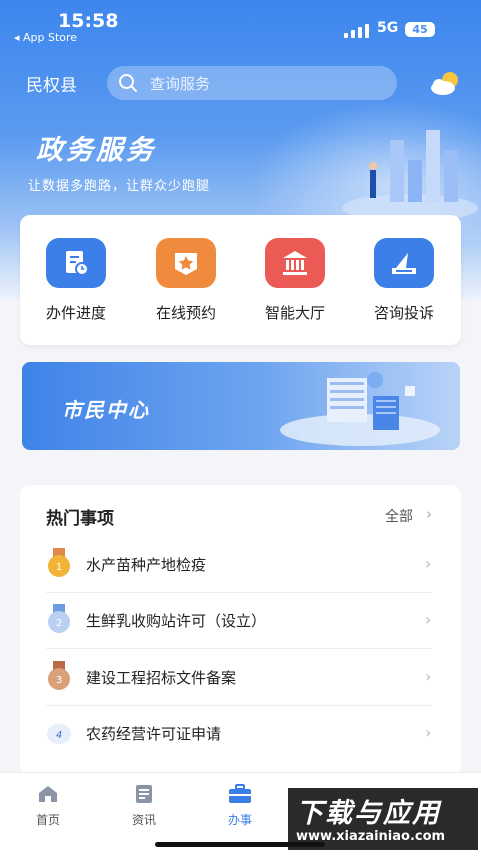  I want to click on rank-1-medal-icon: 1, so click(59, 562).